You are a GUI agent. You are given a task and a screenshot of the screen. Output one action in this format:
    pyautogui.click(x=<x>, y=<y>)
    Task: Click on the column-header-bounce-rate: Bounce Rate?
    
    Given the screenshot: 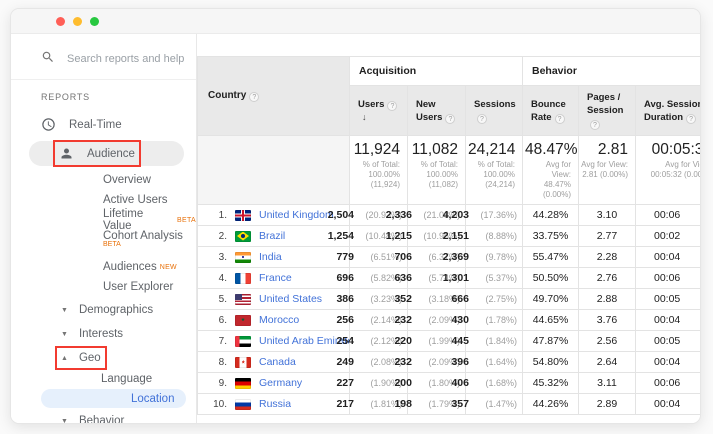 What is the action you would take?
    pyautogui.click(x=550, y=110)
    